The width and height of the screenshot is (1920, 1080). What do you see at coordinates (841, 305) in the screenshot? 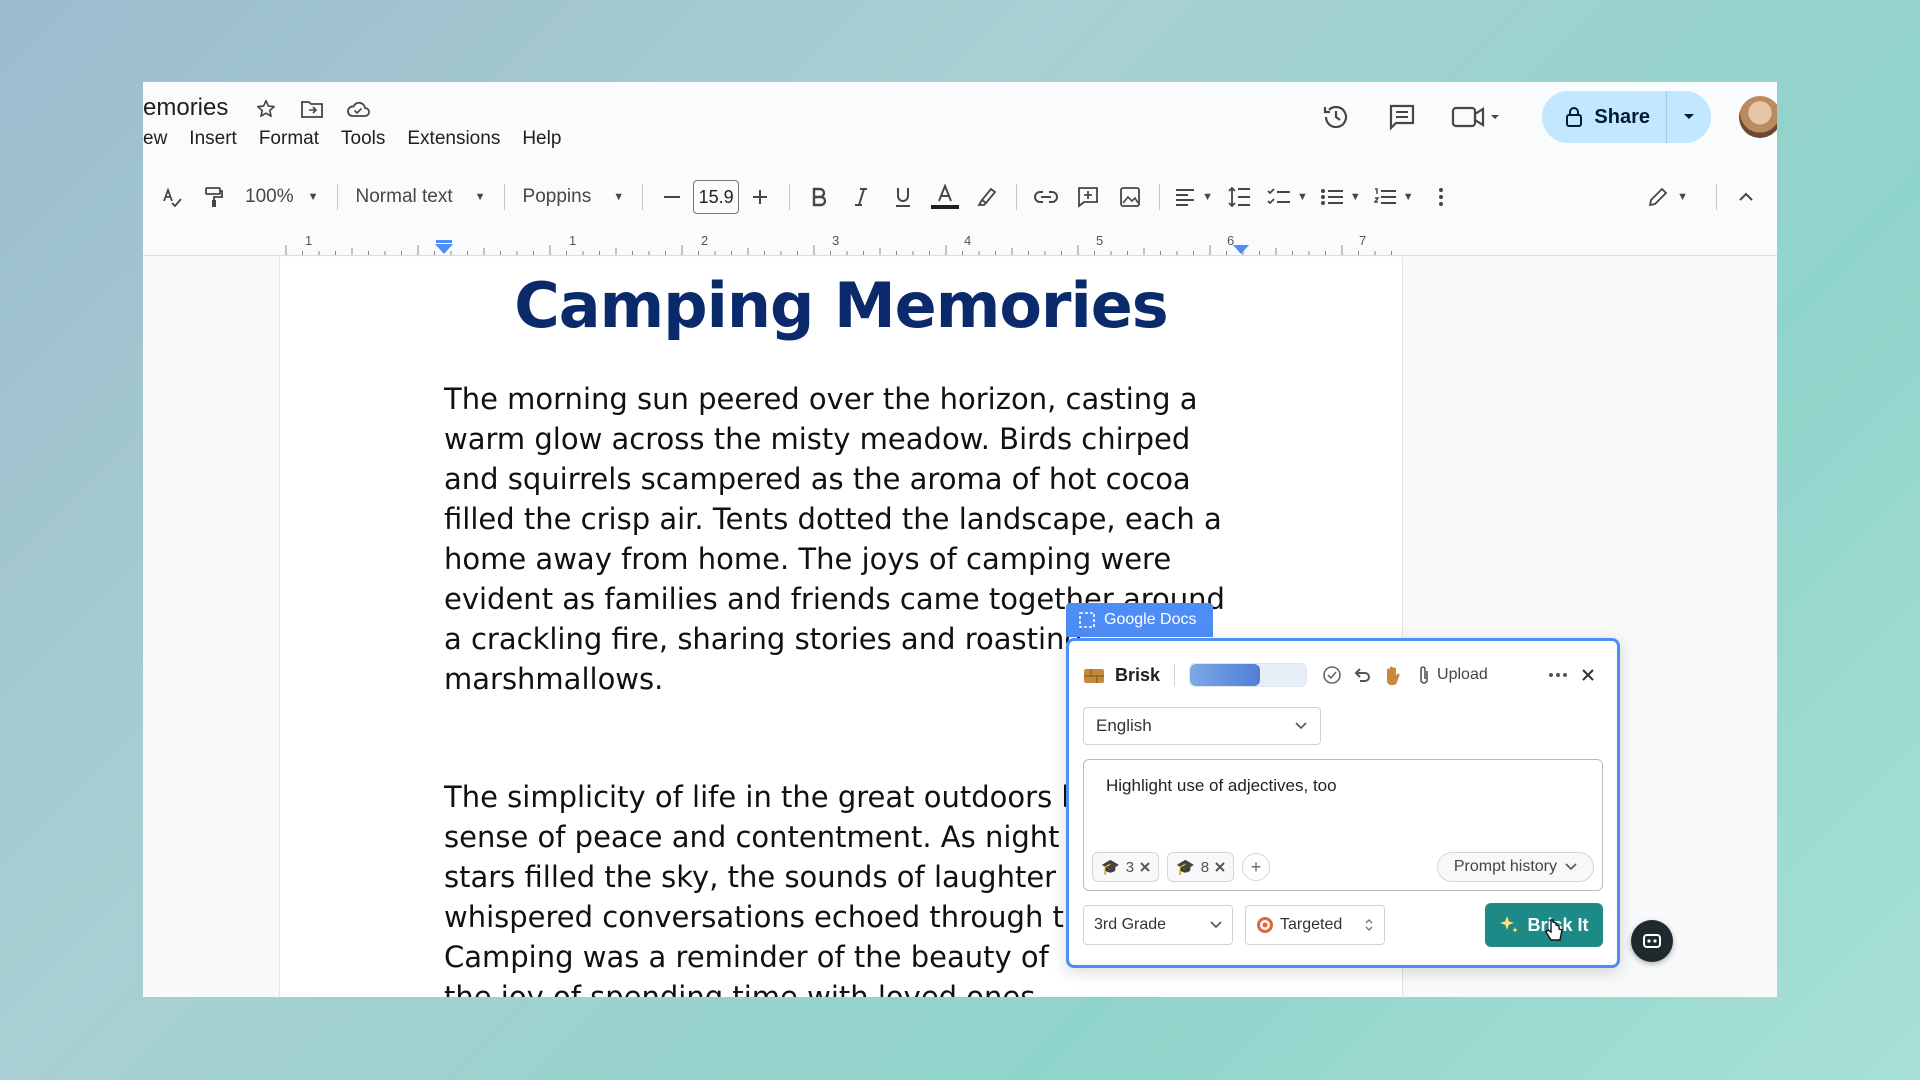
I see `document-heading: Camping Memories` at bounding box center [841, 305].